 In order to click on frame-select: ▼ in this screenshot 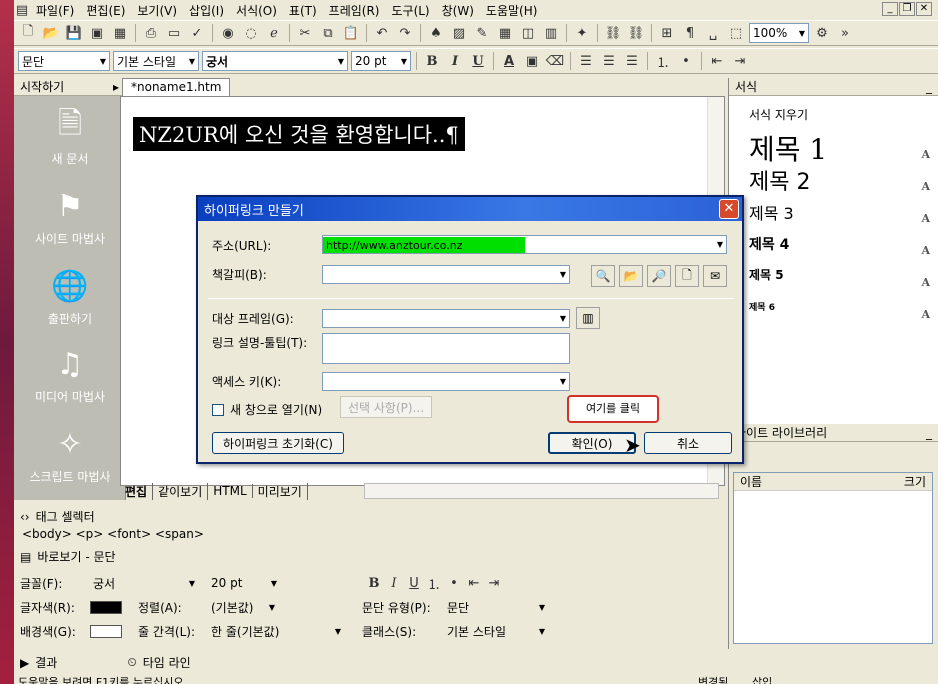, I will do `click(446, 318)`.